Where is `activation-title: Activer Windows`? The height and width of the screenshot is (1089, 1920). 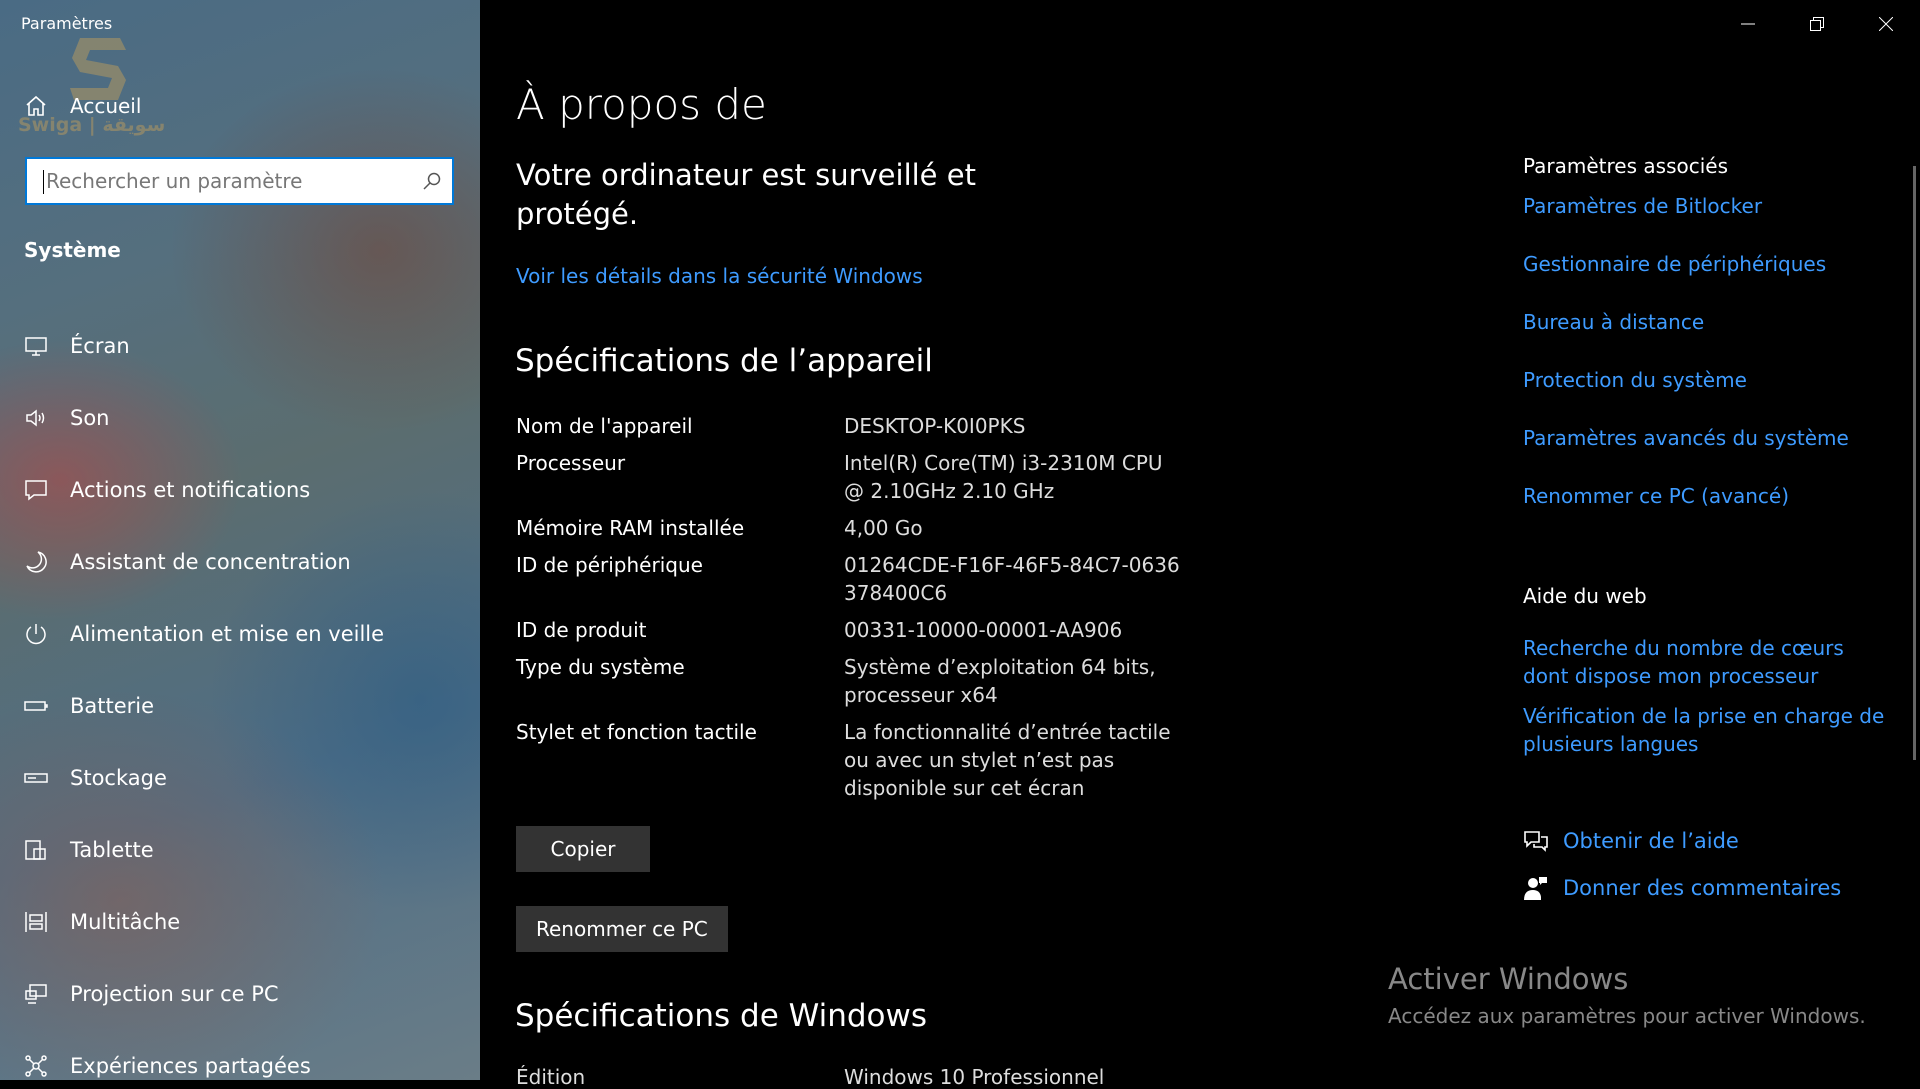
activation-title: Activer Windows is located at coordinates (1508, 979).